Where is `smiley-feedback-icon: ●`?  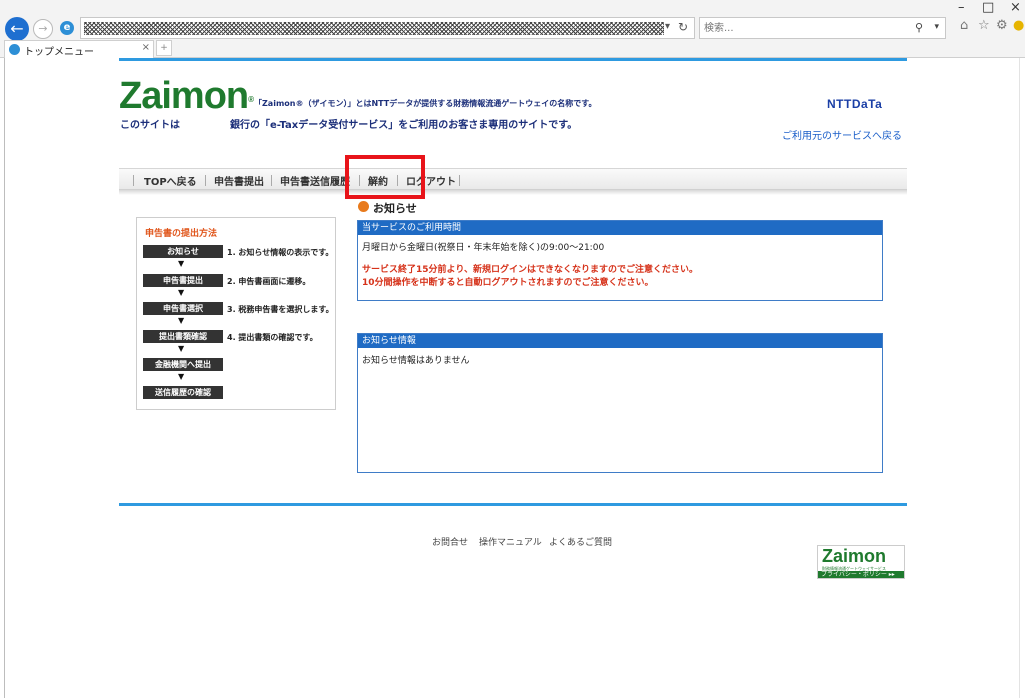
smiley-feedback-icon: ● is located at coordinates (1018, 25).